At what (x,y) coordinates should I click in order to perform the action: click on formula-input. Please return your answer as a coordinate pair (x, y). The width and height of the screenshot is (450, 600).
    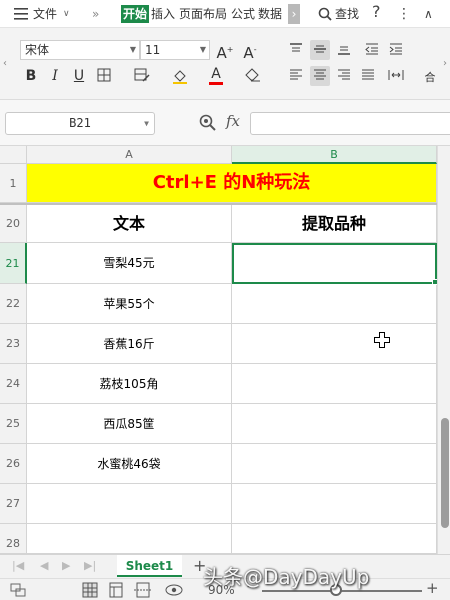
    Looking at the image, I should click on (350, 123).